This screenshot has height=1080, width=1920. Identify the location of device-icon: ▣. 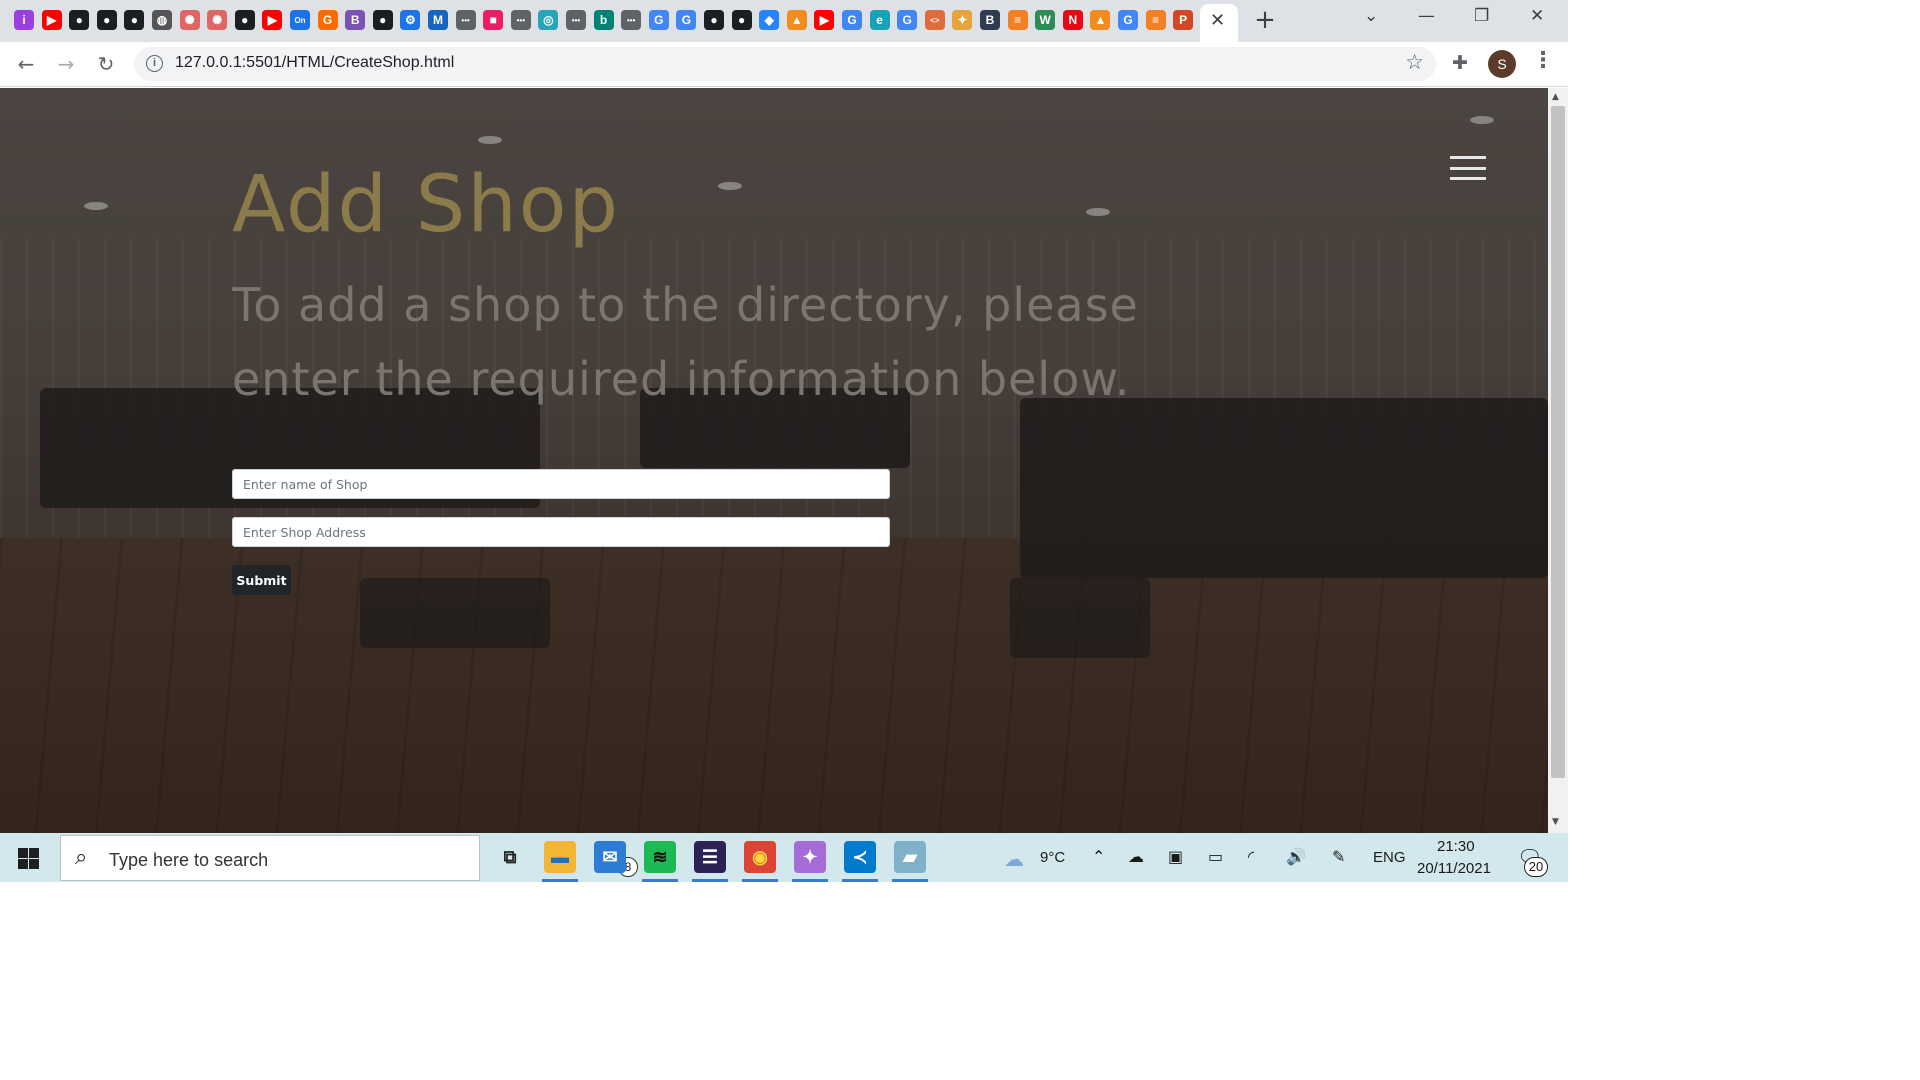
(1175, 856).